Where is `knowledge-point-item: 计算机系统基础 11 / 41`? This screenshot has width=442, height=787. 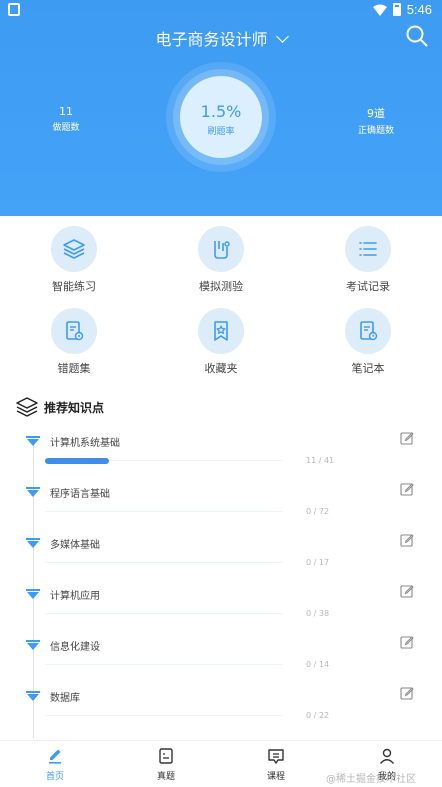
knowledge-point-item: 计算机系统基础 11 / 41 is located at coordinates (221, 458).